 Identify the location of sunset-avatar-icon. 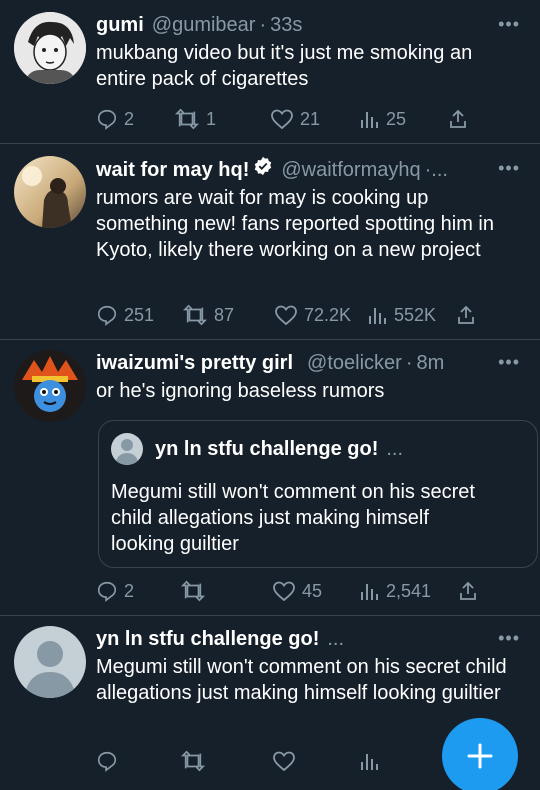
(50, 192).